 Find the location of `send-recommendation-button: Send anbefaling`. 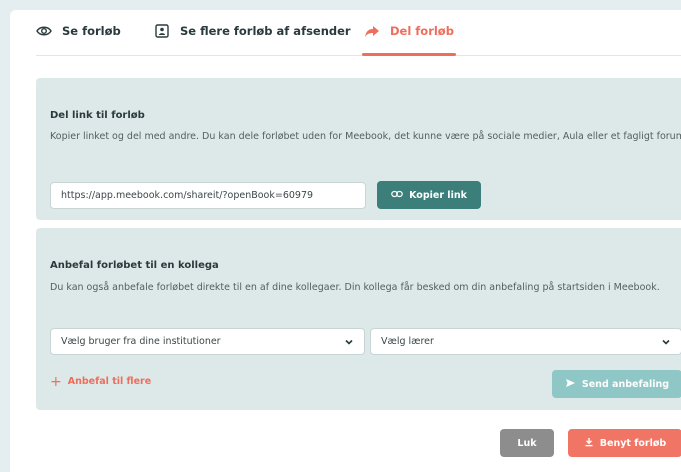

send-recommendation-button: Send anbefaling is located at coordinates (616, 384).